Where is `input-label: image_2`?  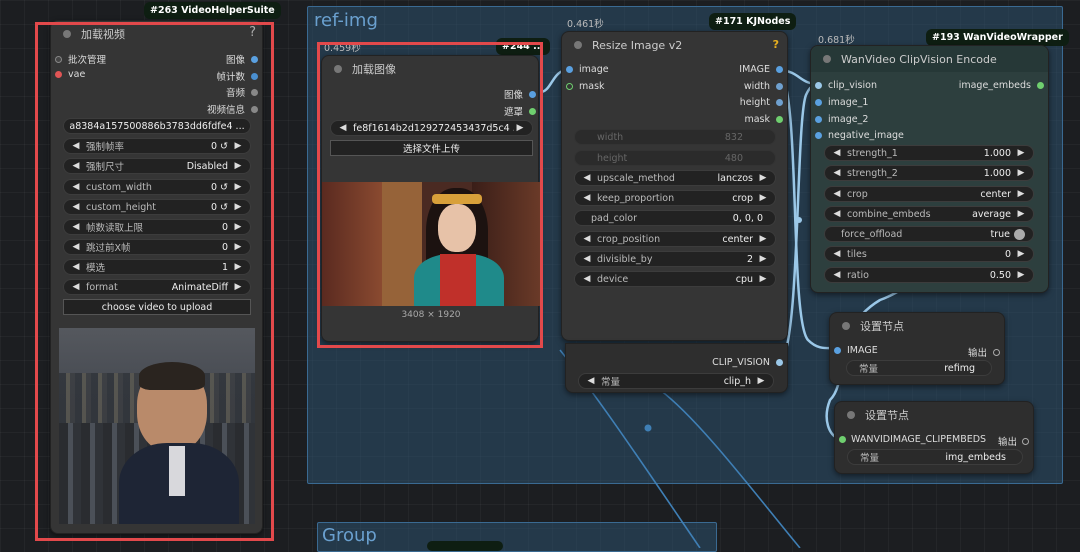 input-label: image_2 is located at coordinates (848, 119).